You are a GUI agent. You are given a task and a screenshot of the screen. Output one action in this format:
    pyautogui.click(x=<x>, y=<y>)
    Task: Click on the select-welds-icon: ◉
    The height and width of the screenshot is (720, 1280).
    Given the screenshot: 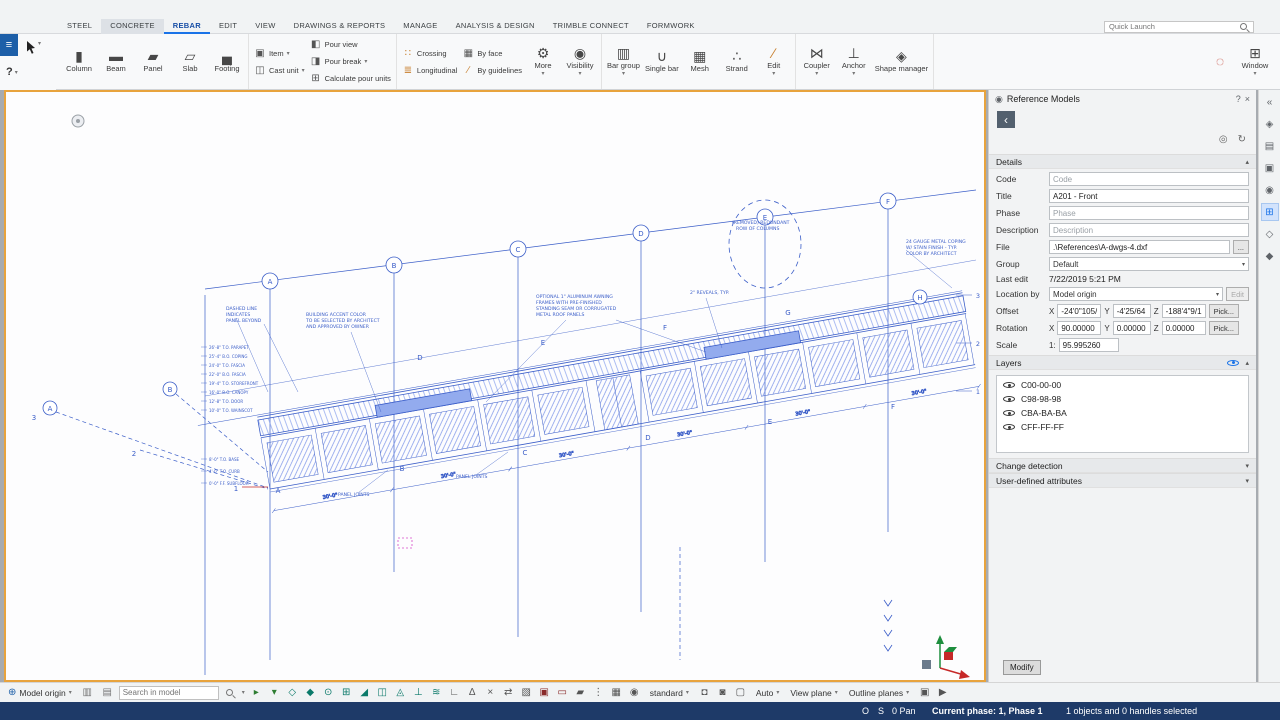 What is the action you would take?
    pyautogui.click(x=634, y=693)
    